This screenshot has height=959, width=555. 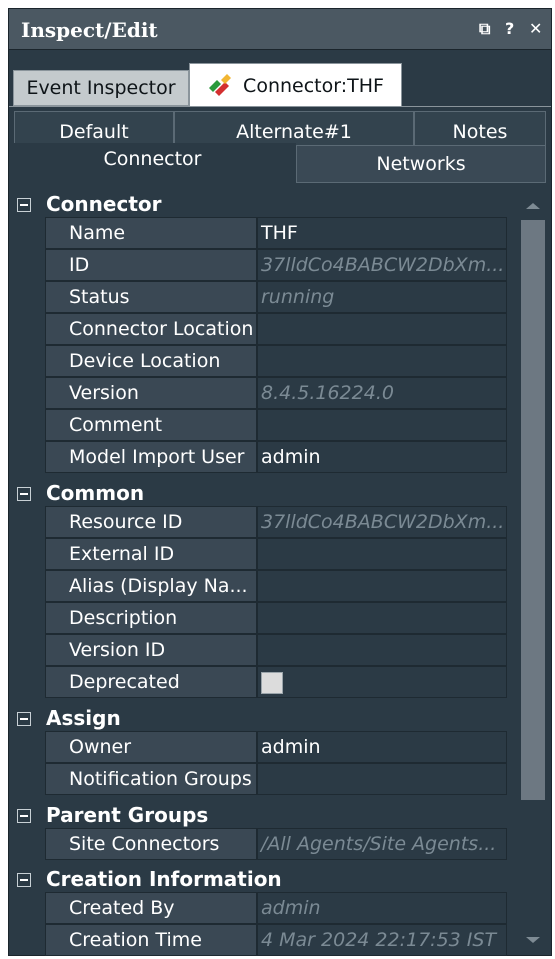 What do you see at coordinates (151, 425) in the screenshot?
I see `property-label: Comment` at bounding box center [151, 425].